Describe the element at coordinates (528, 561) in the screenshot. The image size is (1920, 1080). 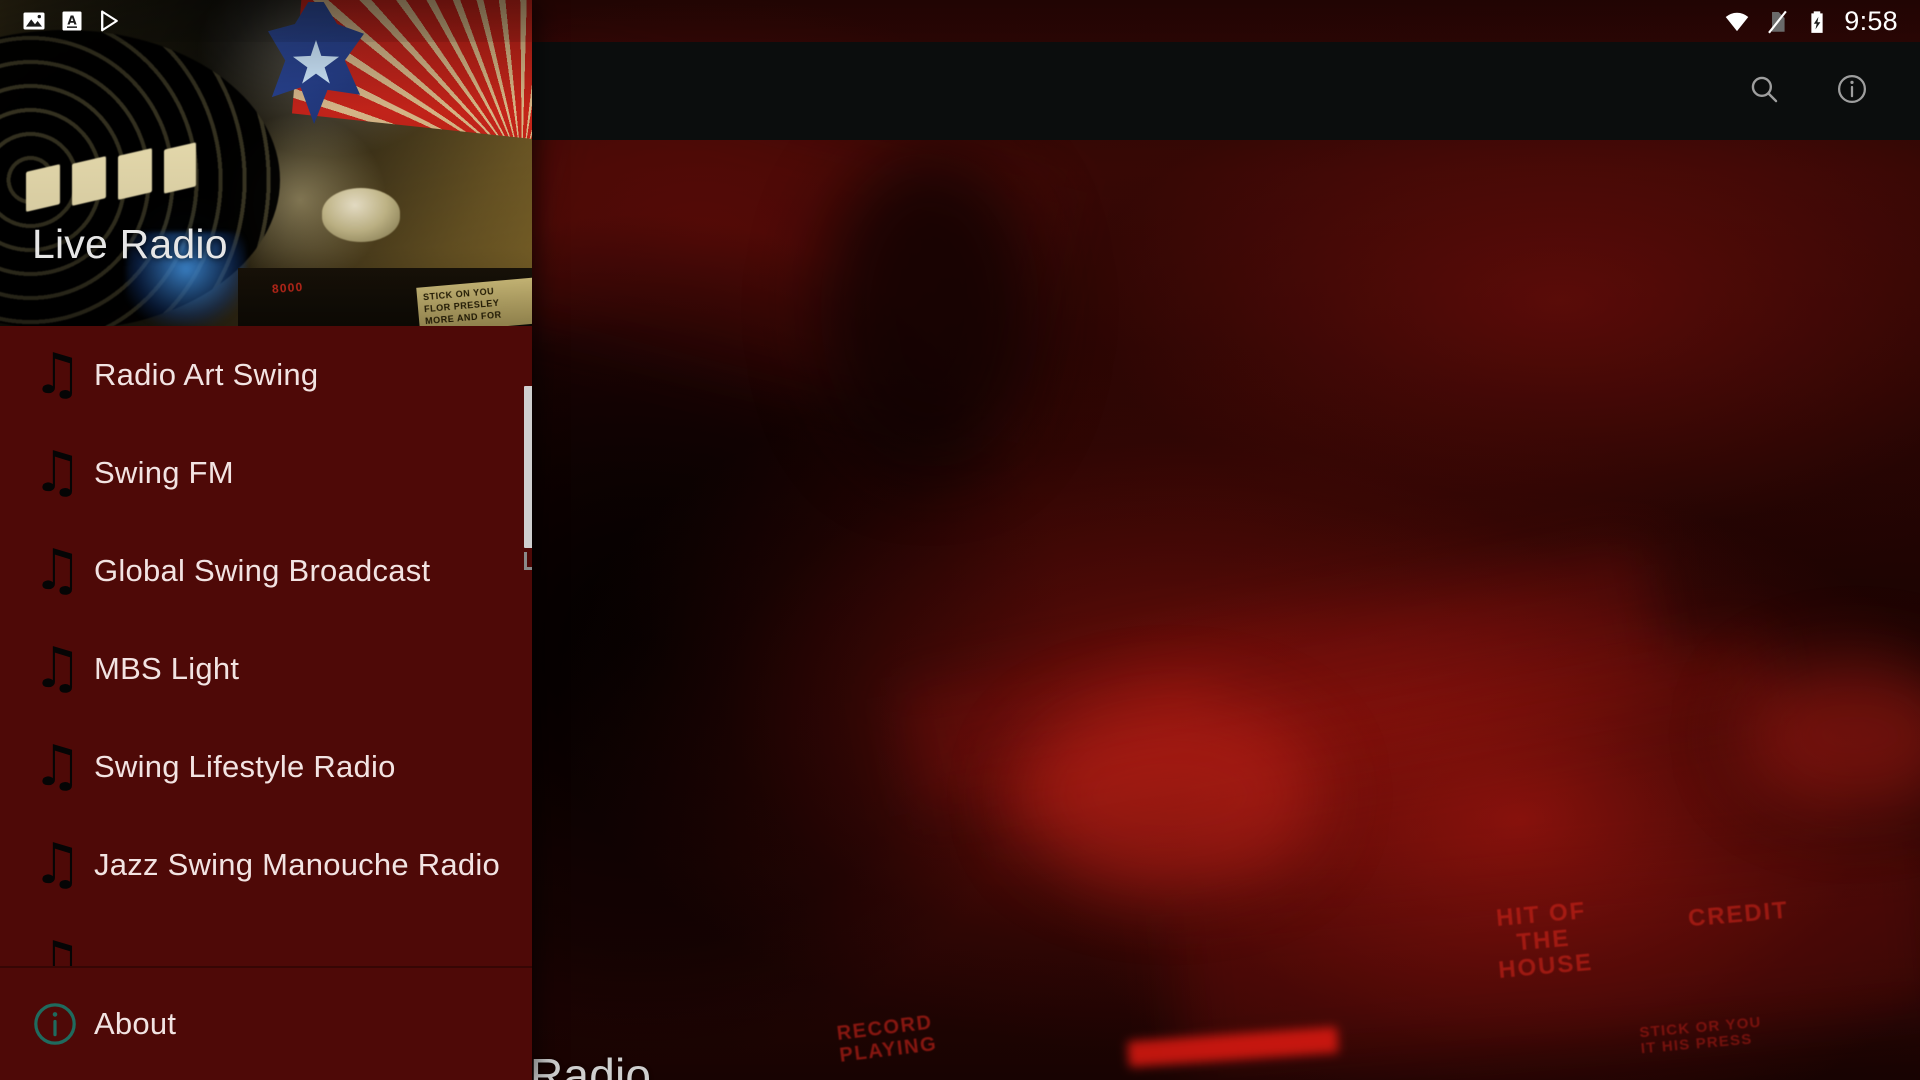
I see `drawer-scrollbar-marker` at that location.